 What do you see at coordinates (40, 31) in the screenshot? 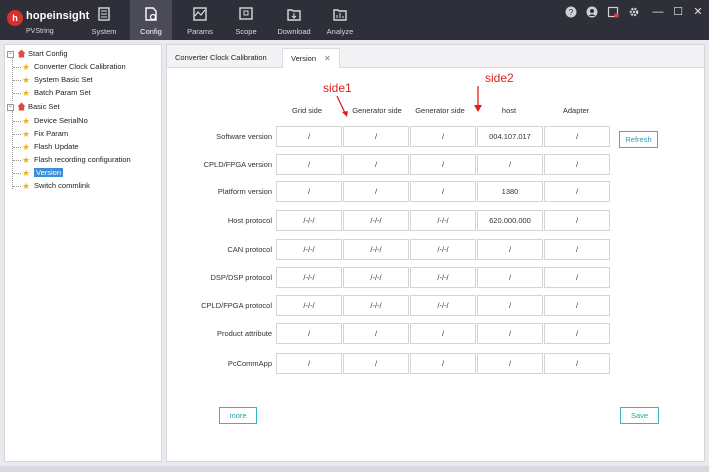
I see `product-name: PVString` at bounding box center [40, 31].